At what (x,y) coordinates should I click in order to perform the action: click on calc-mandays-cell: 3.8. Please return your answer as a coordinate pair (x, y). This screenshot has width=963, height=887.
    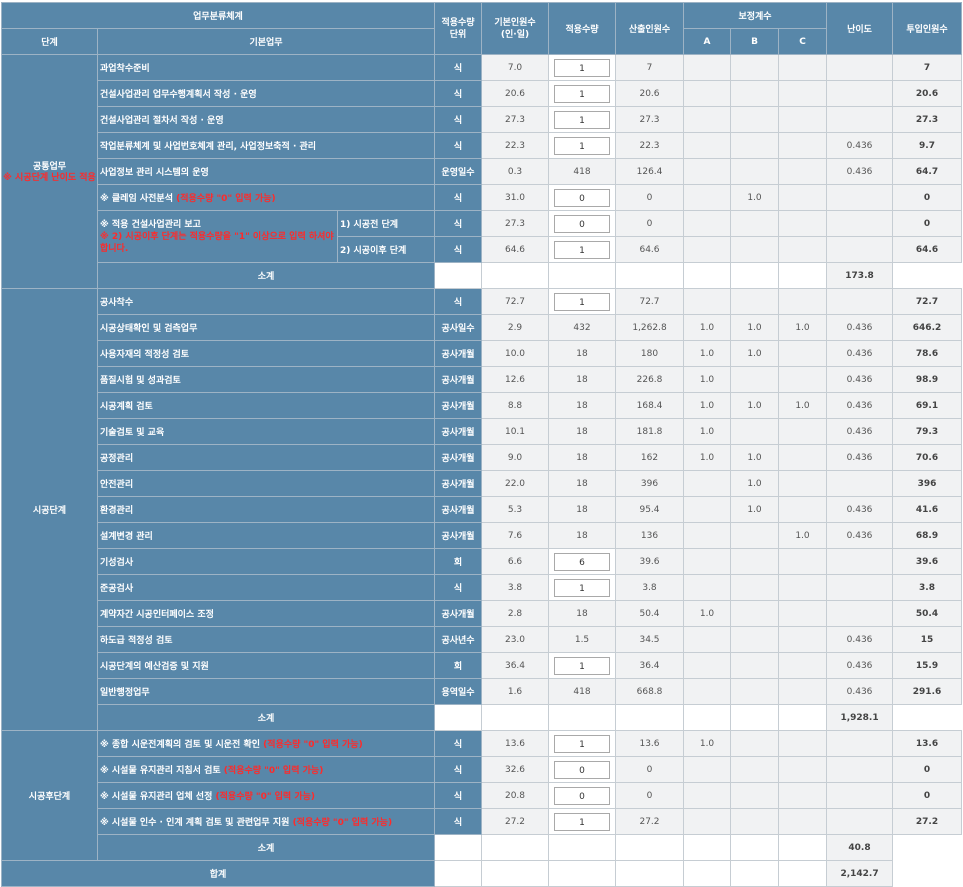
    Looking at the image, I should click on (650, 587).